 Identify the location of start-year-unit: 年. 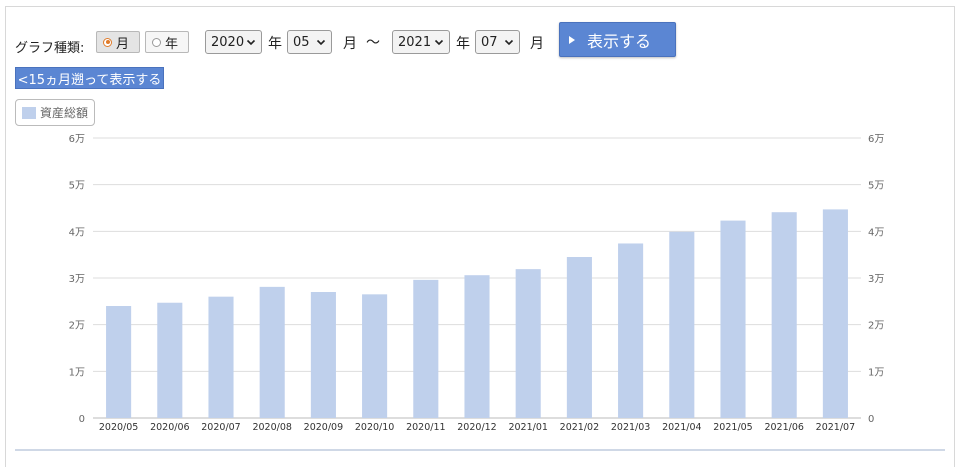
(275, 44).